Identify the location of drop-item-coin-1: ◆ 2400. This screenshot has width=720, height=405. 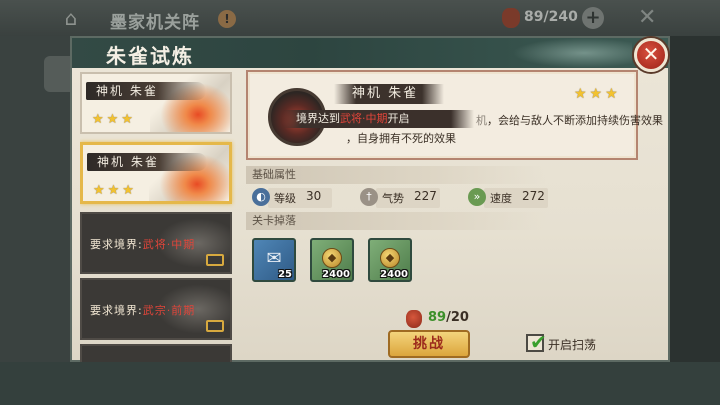
(332, 260).